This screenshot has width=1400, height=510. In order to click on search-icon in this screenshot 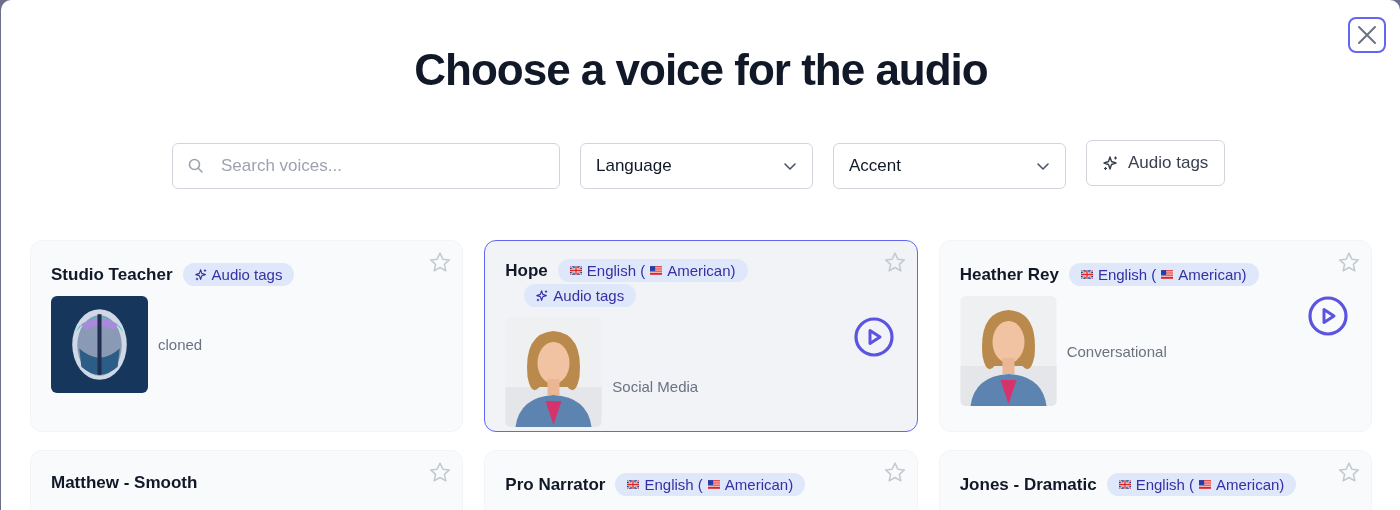, I will do `click(195, 165)`.